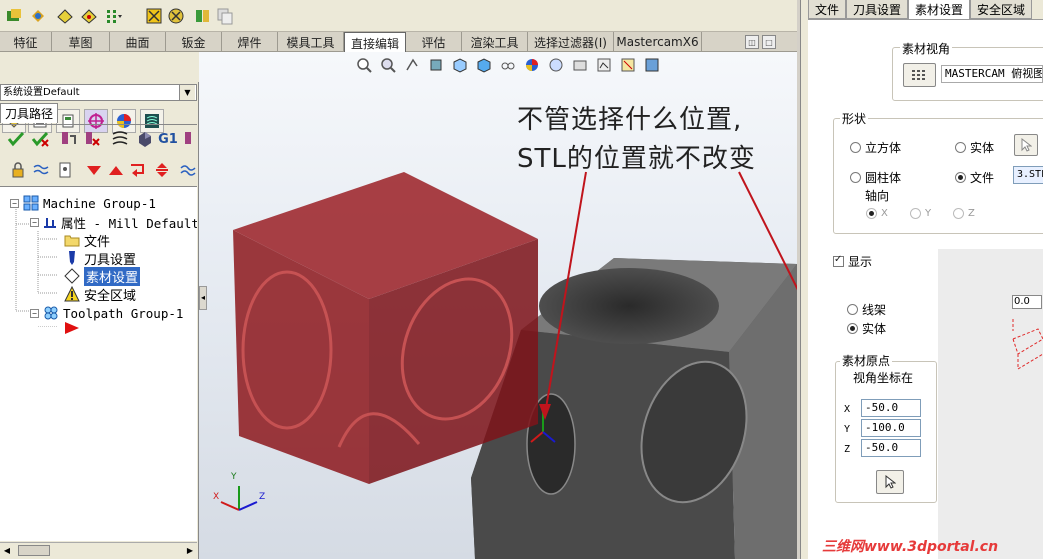  What do you see at coordinates (138, 42) in the screenshot?
I see `tab-surface: 曲面` at bounding box center [138, 42].